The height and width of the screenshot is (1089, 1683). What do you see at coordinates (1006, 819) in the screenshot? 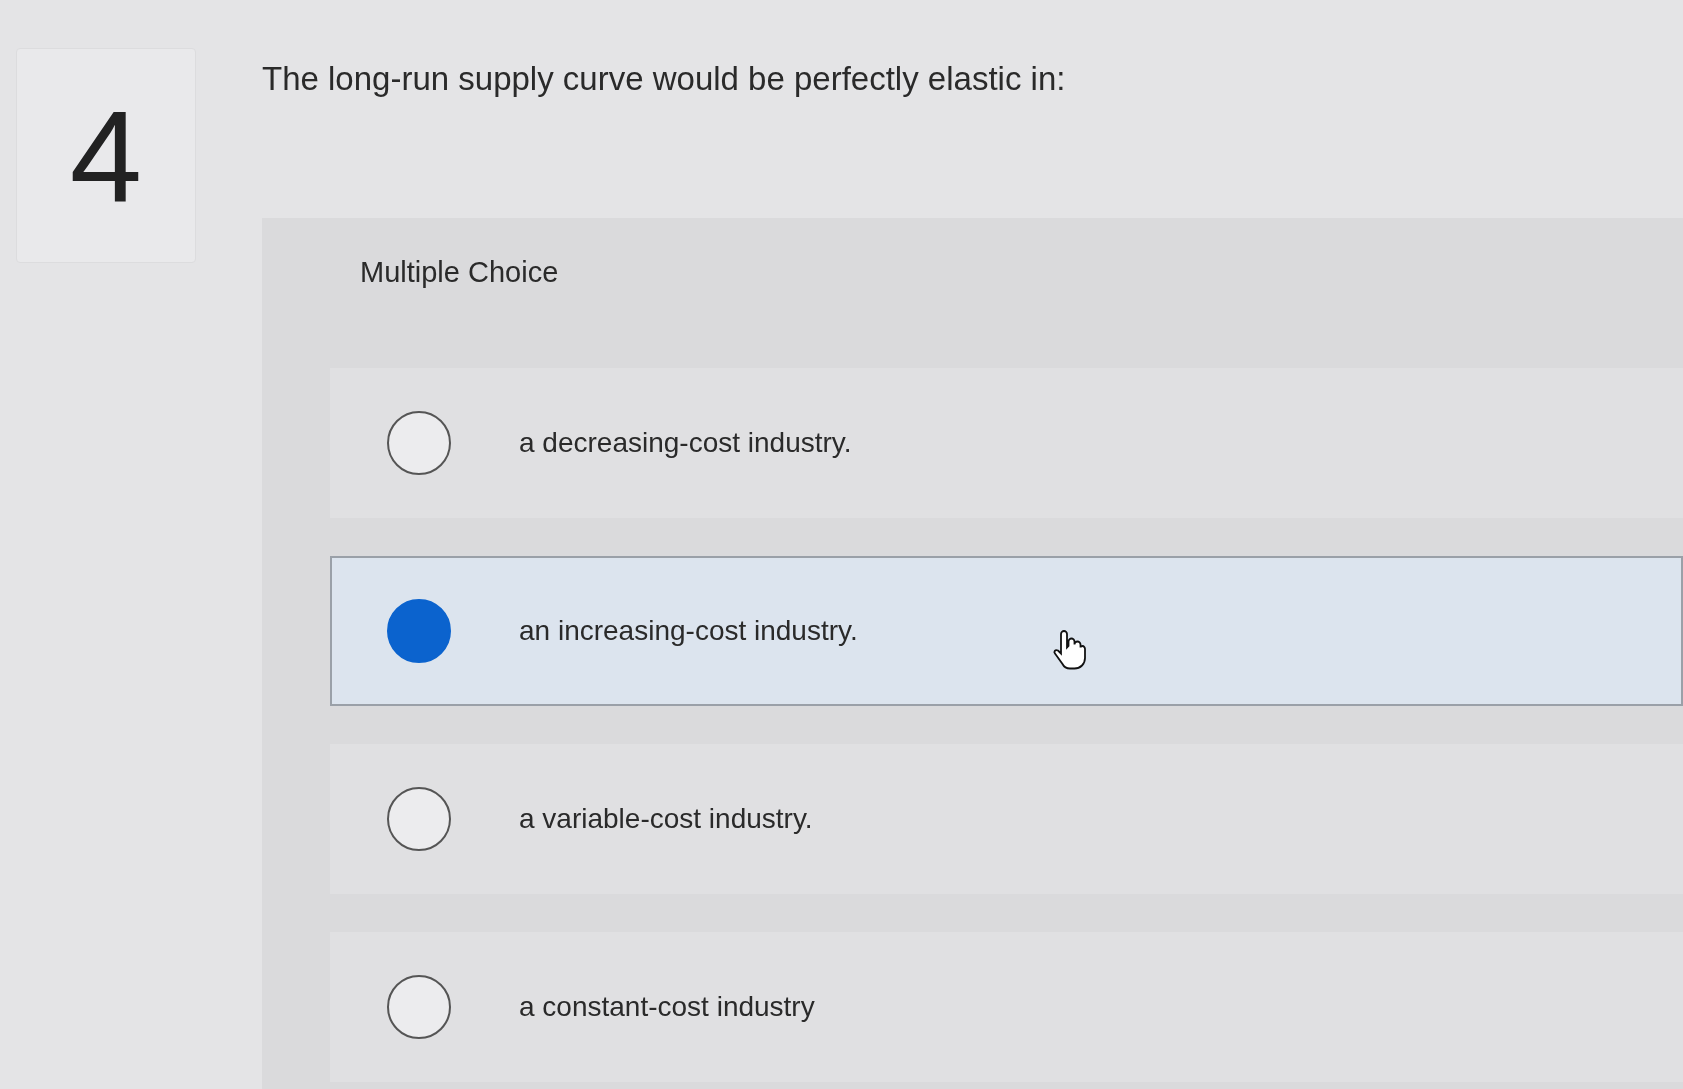
I see `answer-option: a variable-cost industry.` at bounding box center [1006, 819].